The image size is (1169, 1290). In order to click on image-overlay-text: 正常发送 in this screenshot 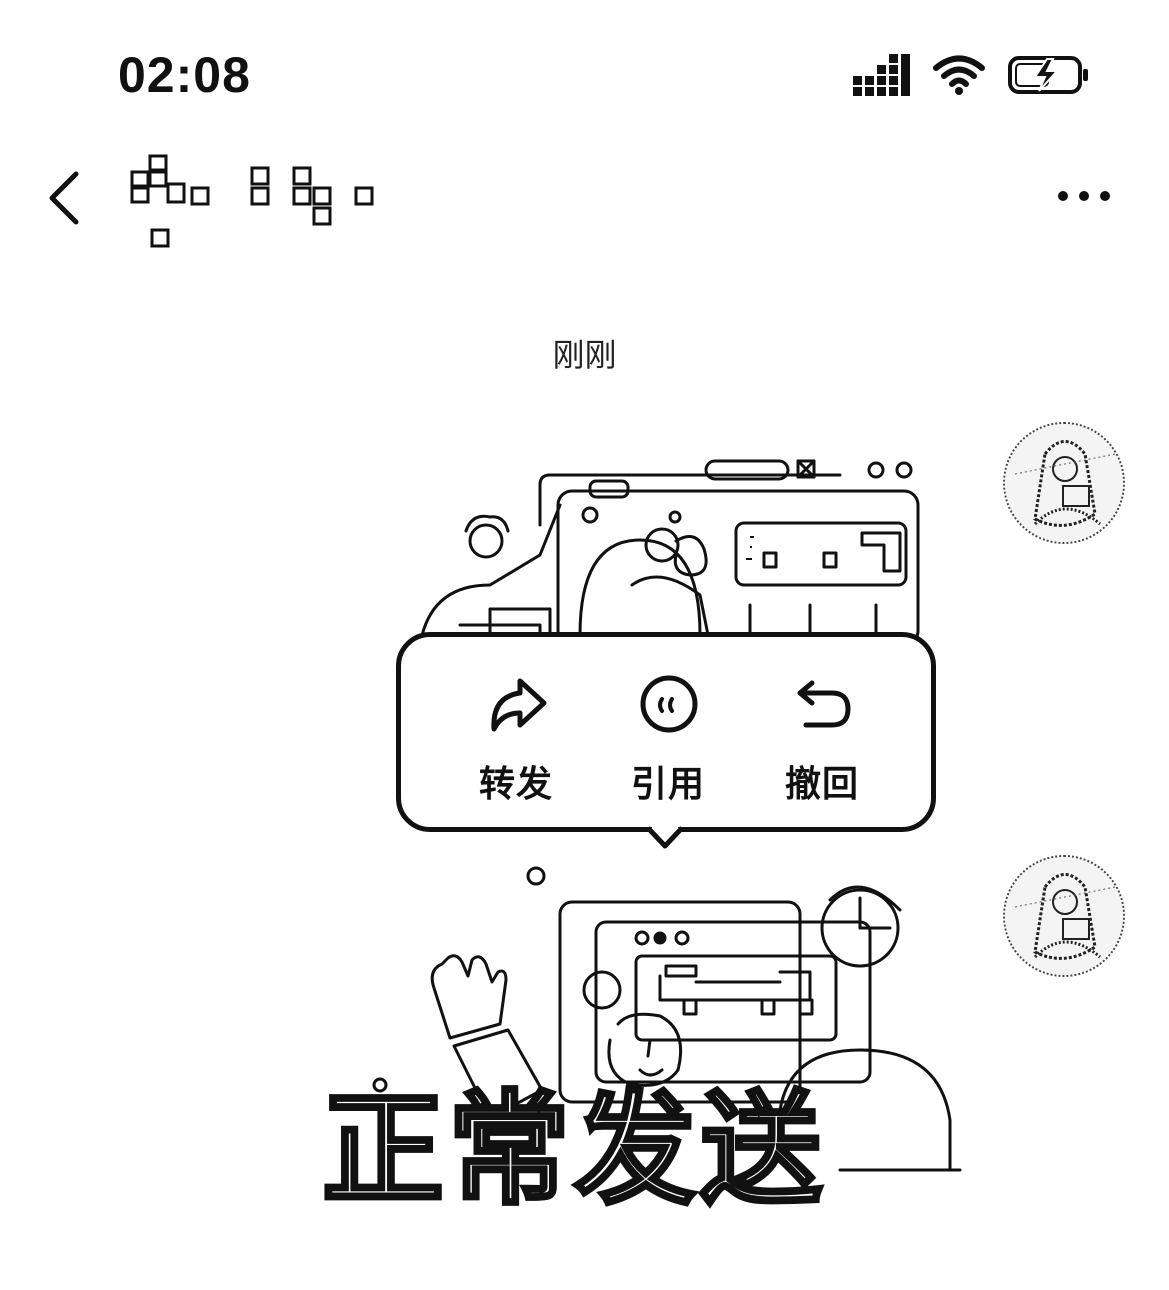, I will do `click(573, 1150)`.